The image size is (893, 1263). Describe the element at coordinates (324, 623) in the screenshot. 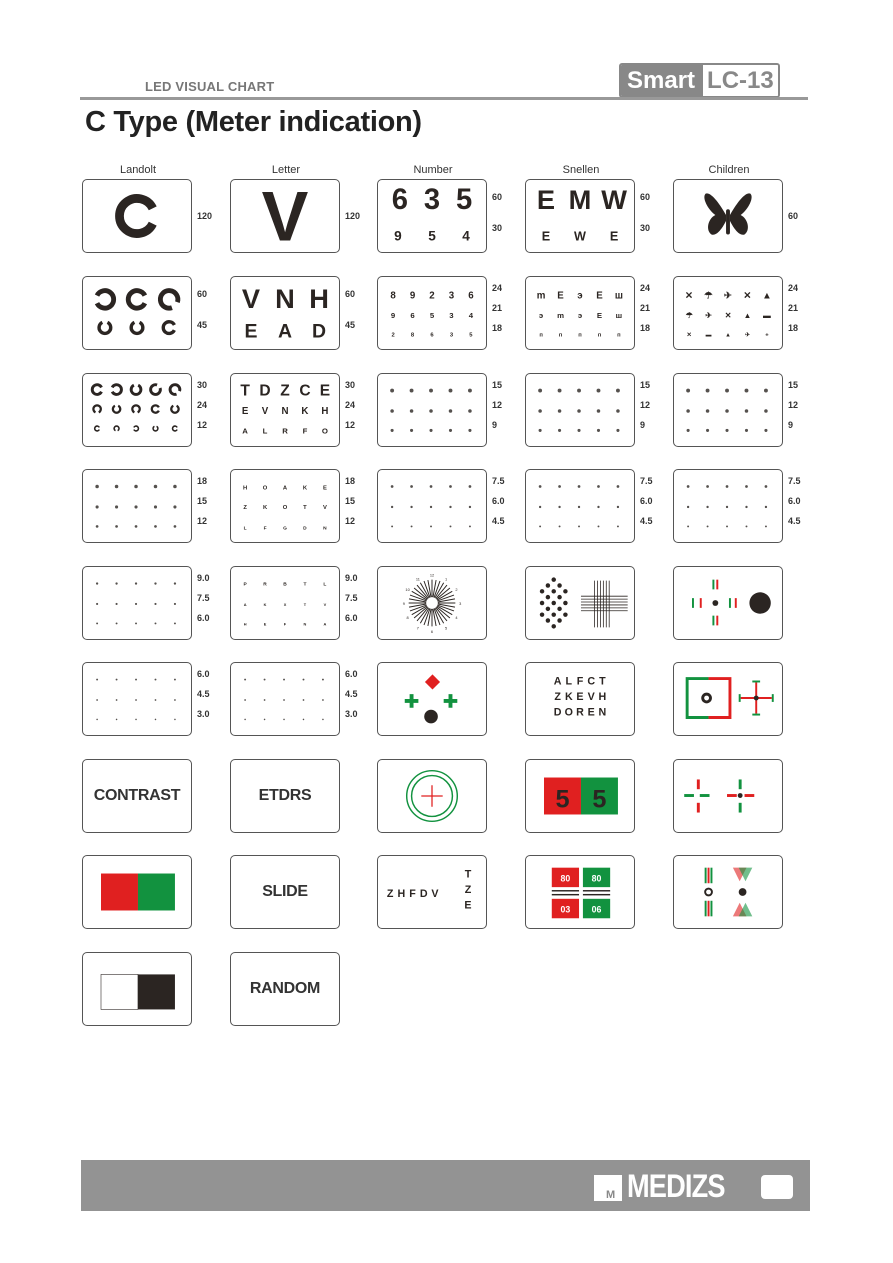

I see `optotype: A` at that location.